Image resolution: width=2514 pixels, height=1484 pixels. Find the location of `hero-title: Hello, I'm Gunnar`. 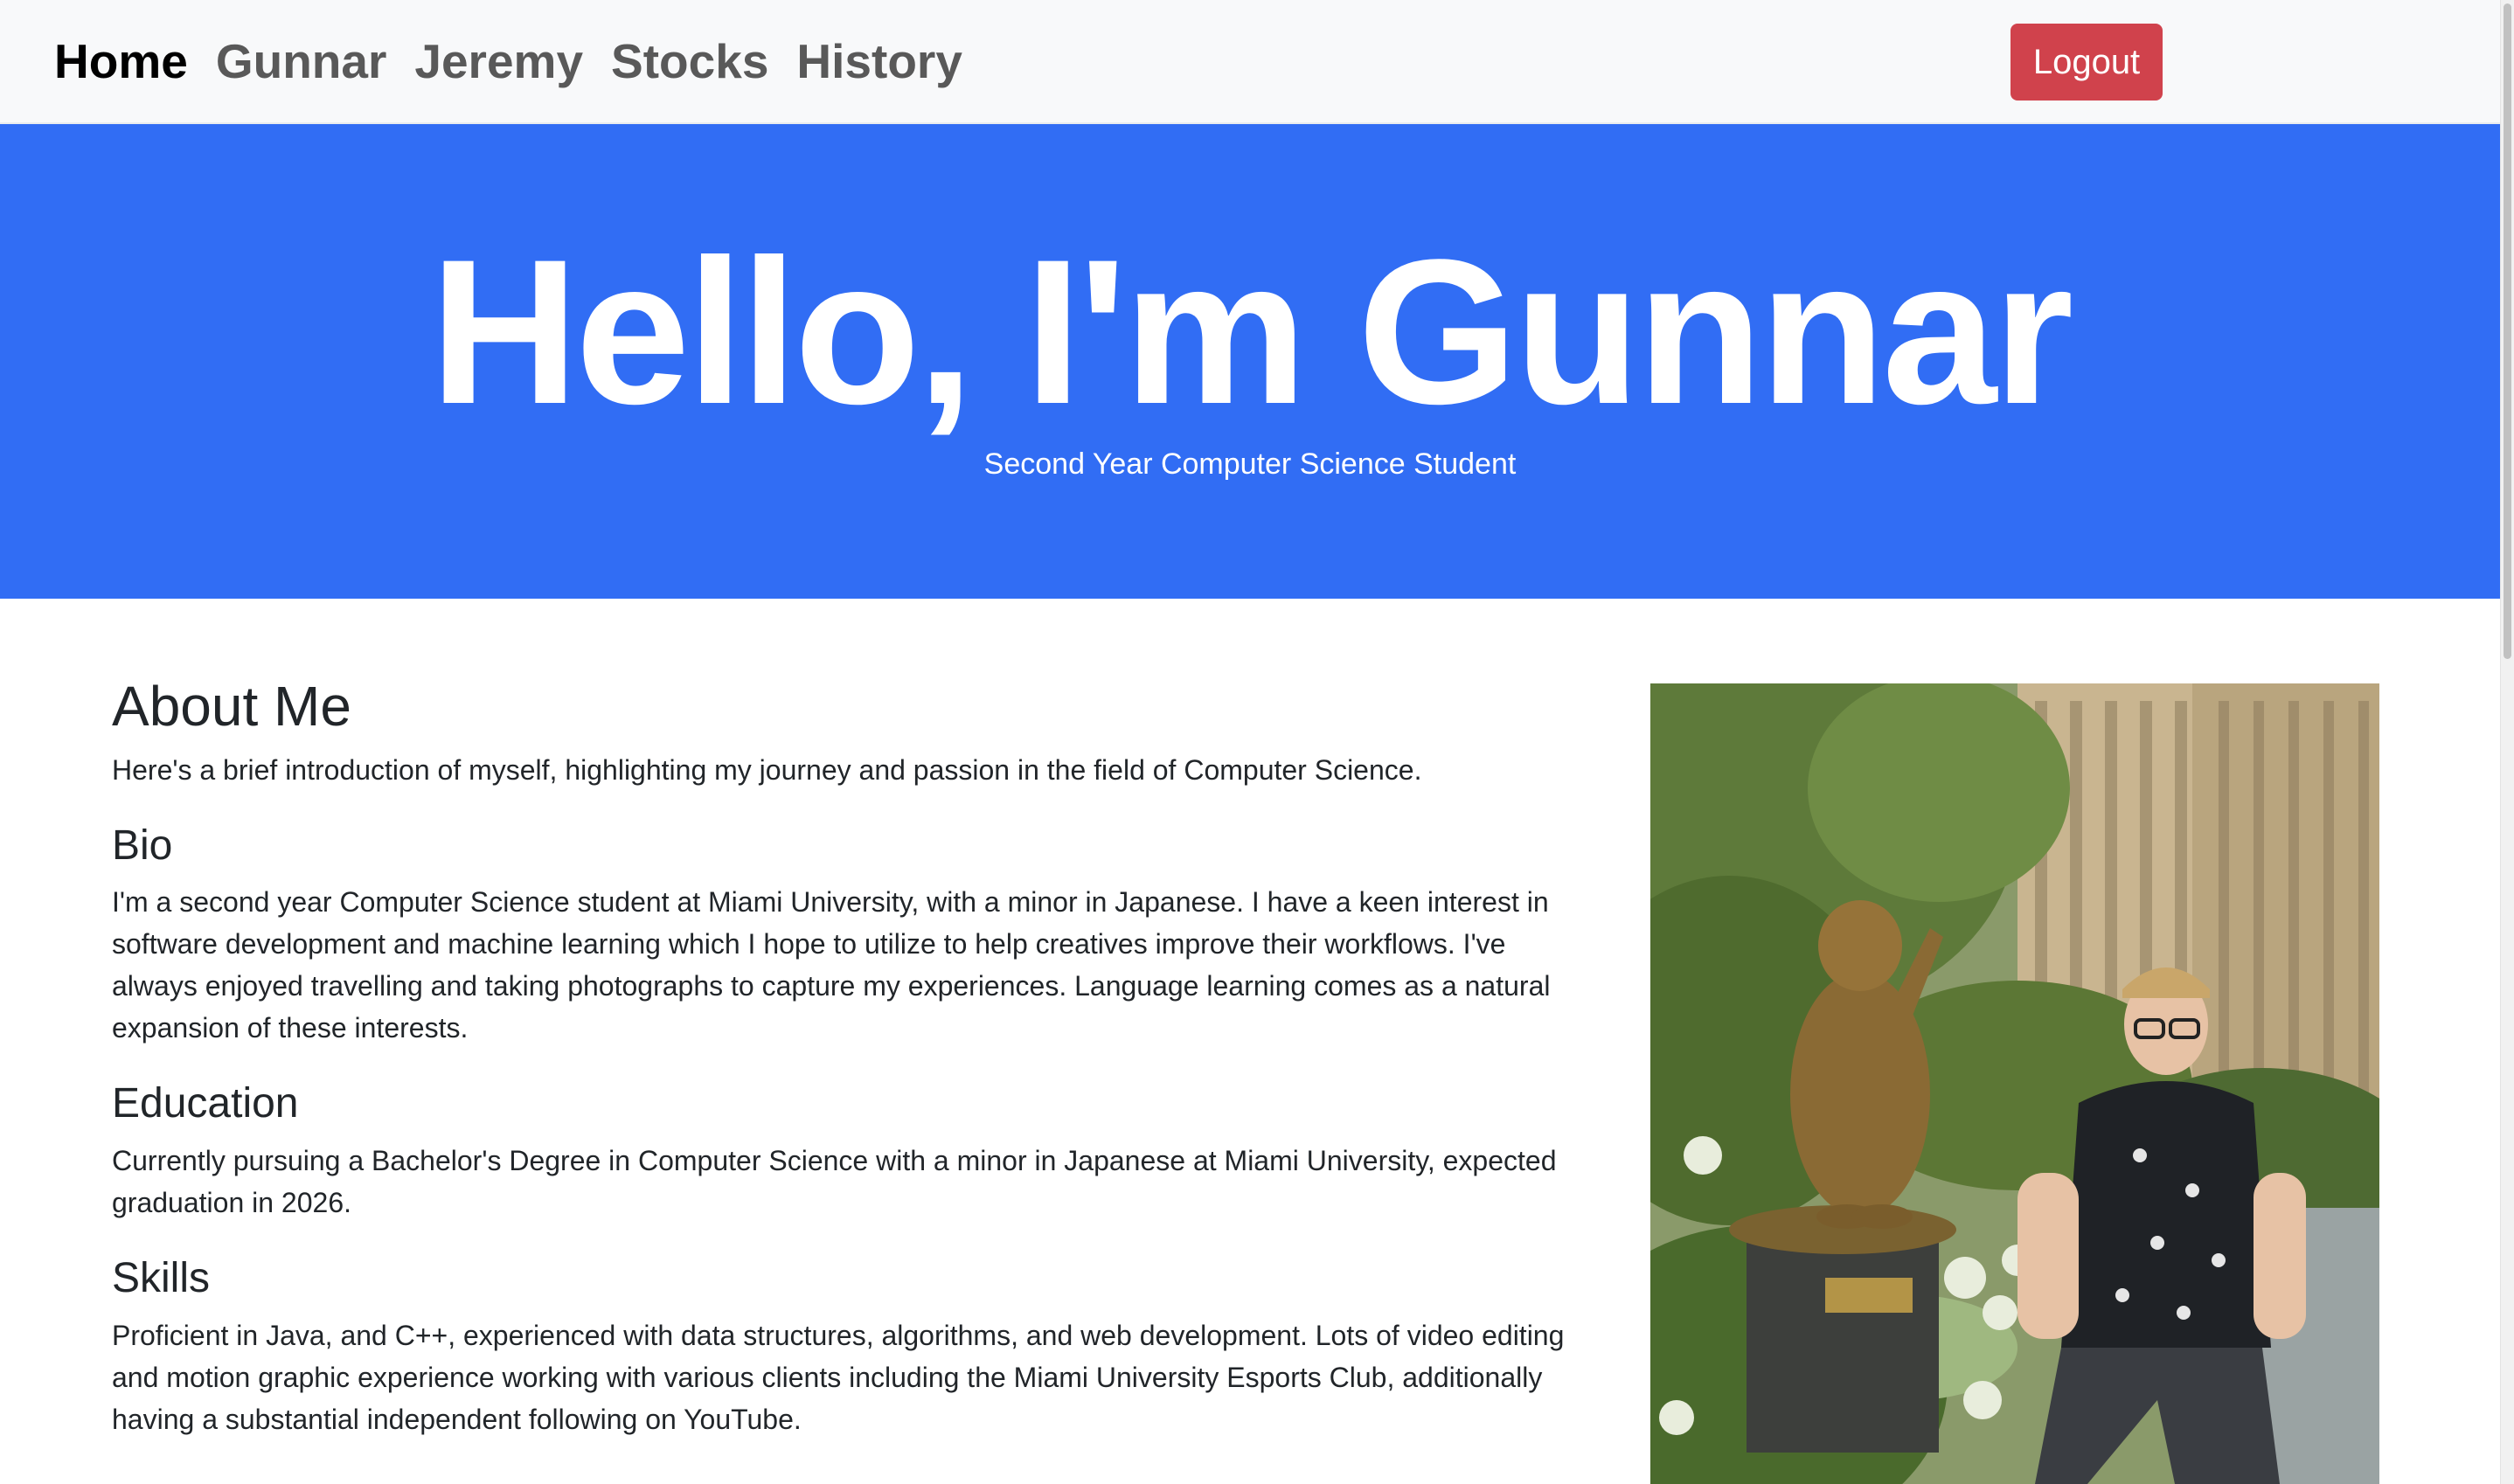

hero-title: Hello, I'm Gunnar is located at coordinates (1251, 332).